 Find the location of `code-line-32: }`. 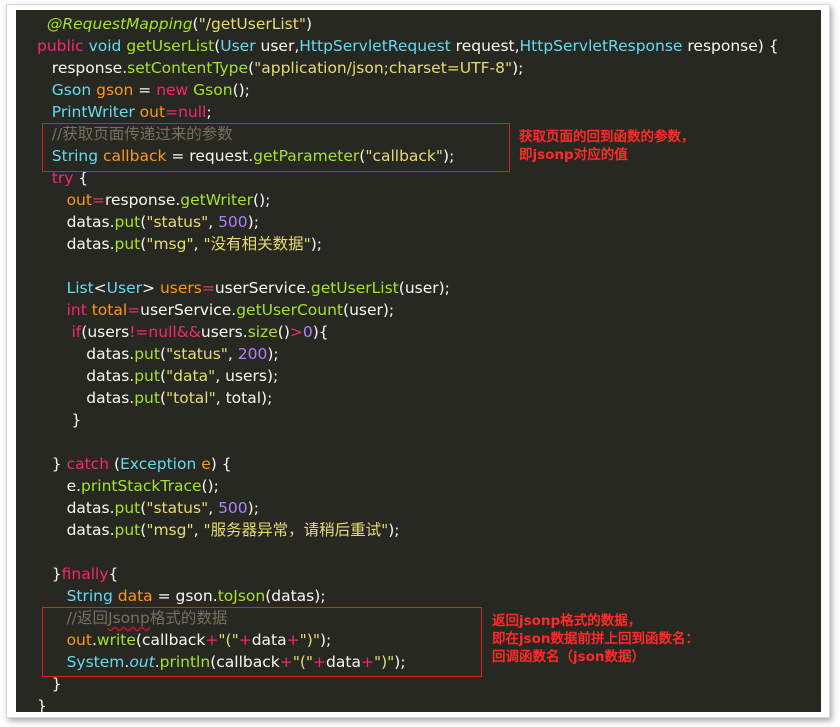

code-line-32: } is located at coordinates (42, 703).